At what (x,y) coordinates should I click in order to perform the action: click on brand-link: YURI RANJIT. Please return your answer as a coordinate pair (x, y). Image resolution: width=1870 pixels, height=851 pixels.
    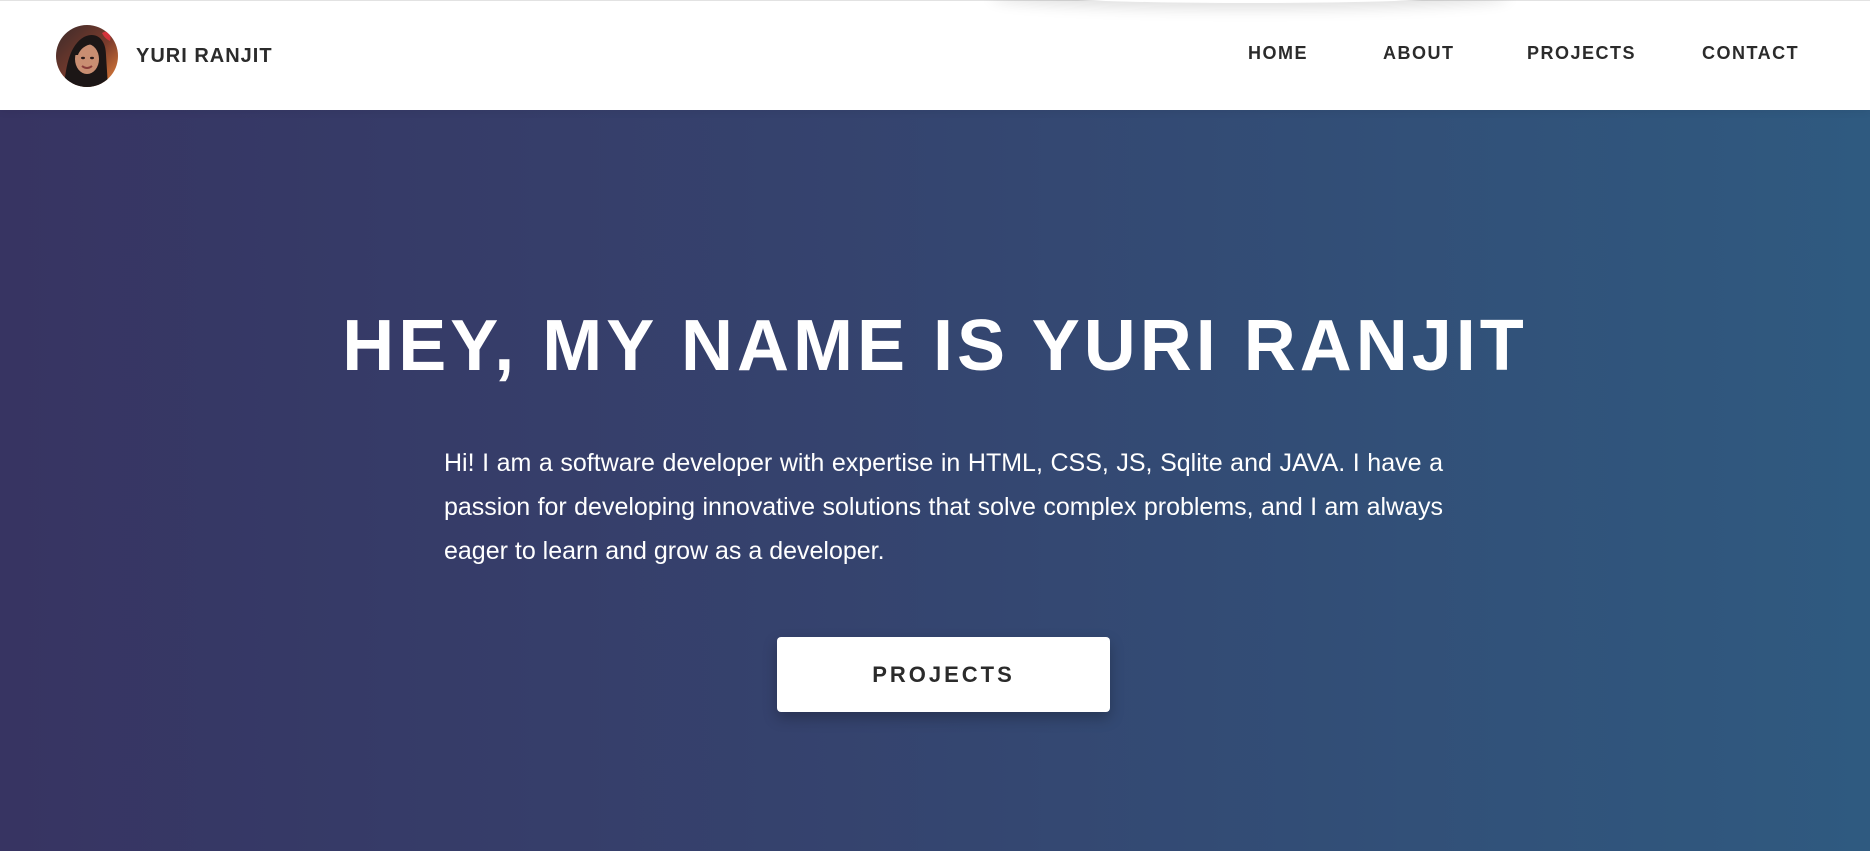
    Looking at the image, I should click on (164, 56).